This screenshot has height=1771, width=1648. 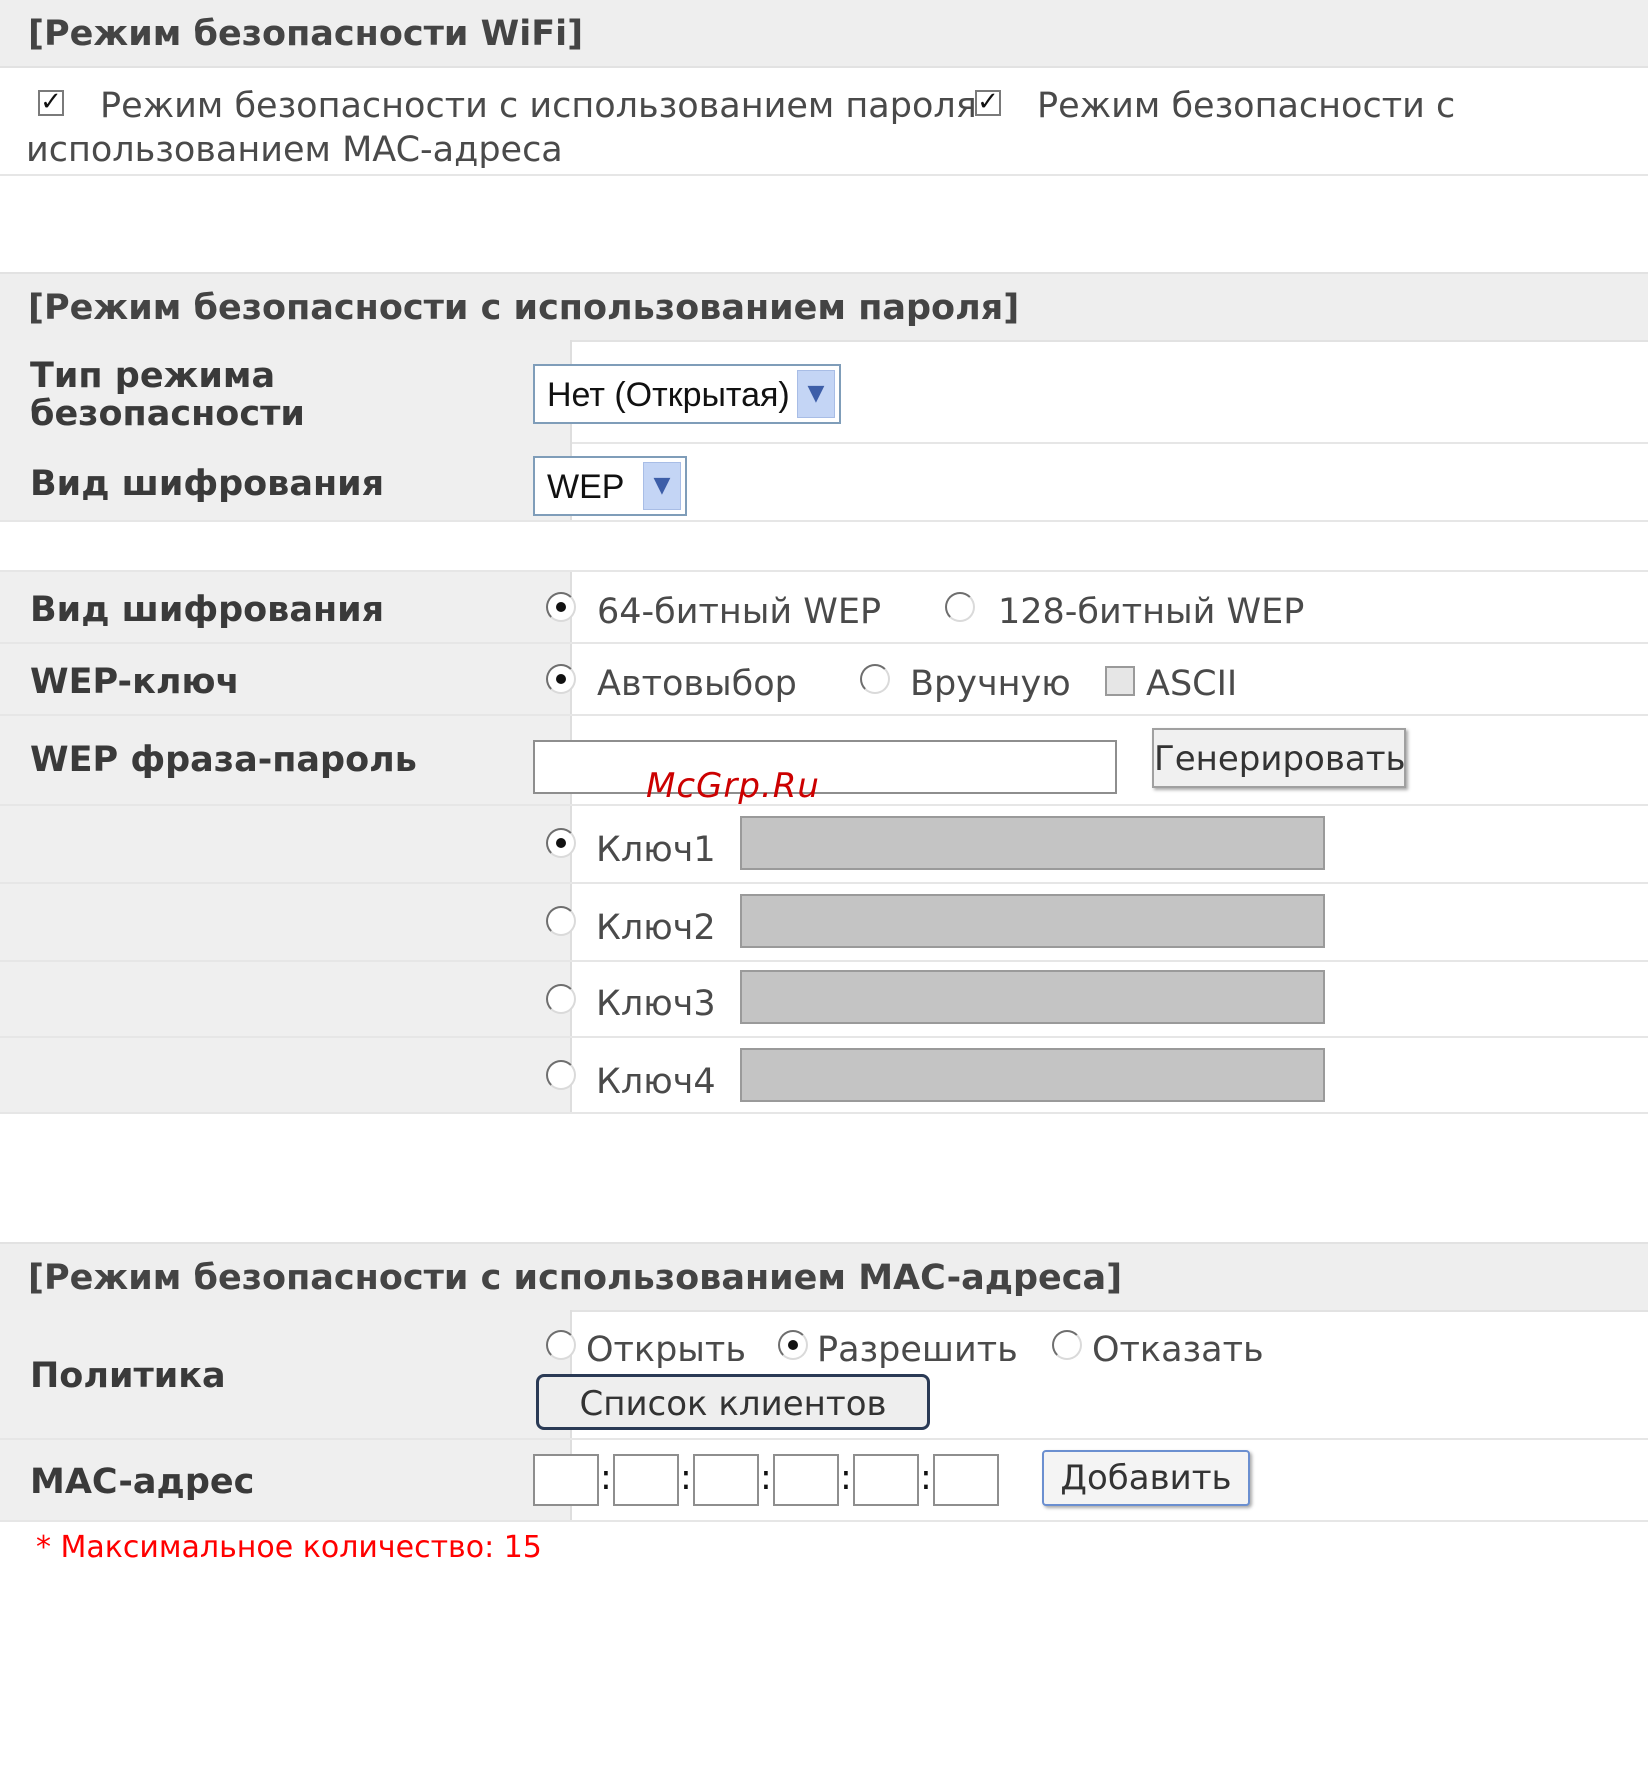 I want to click on passphrase-row: WEP фраза-пароль Генерировать, so click(x=824, y=761).